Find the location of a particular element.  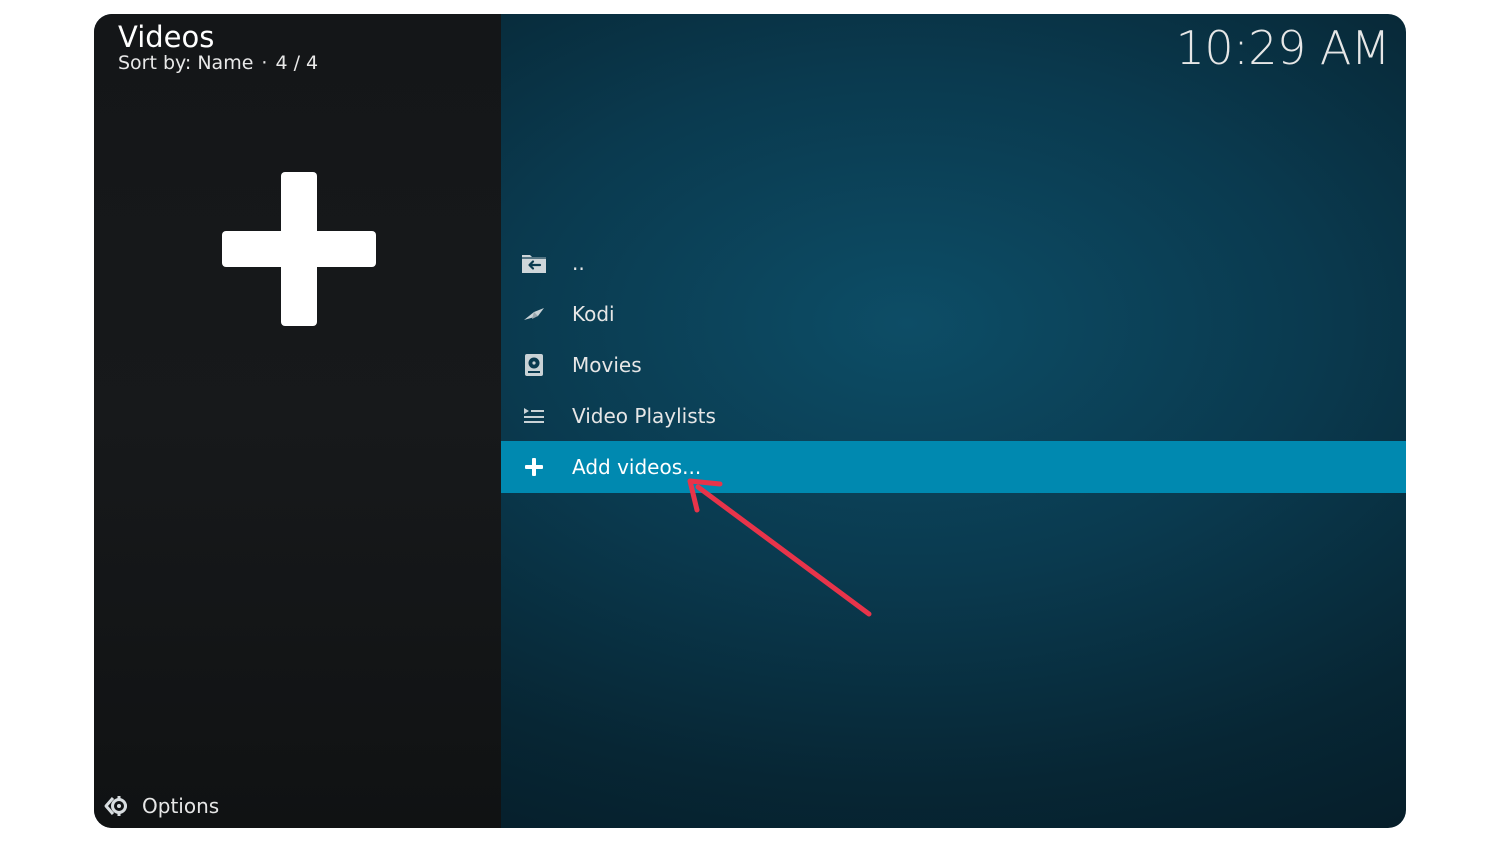

options-button: Options is located at coordinates (161, 806).